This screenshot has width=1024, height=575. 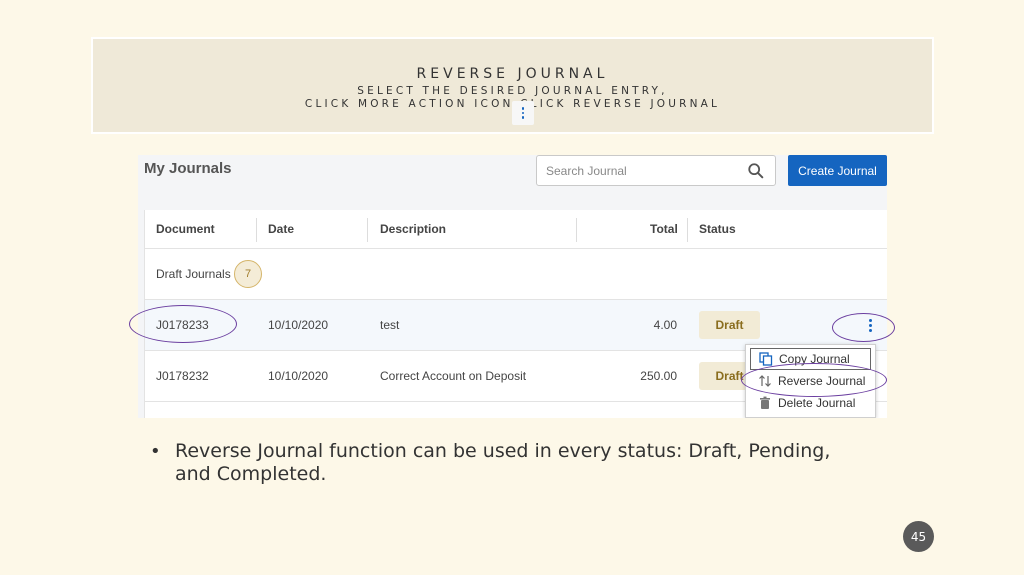 What do you see at coordinates (665, 325) in the screenshot?
I see `cell-total: 4.00` at bounding box center [665, 325].